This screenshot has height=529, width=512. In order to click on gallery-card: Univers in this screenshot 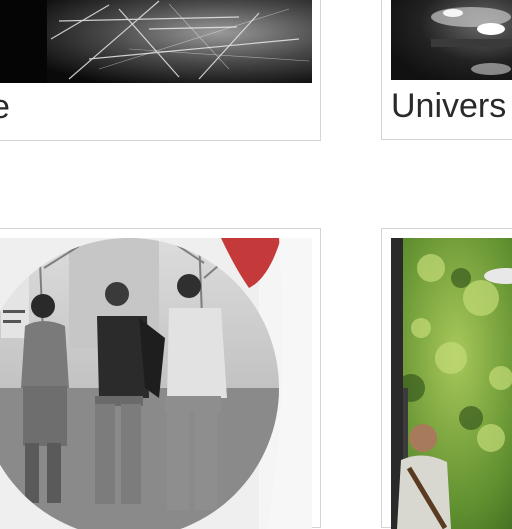, I will do `click(446, 70)`.